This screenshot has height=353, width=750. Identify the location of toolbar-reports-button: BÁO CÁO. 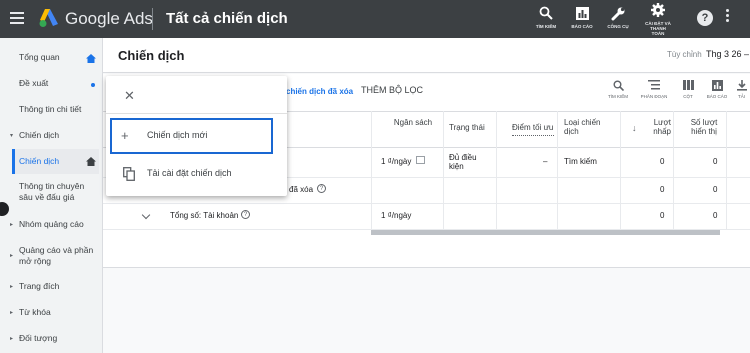
(717, 88).